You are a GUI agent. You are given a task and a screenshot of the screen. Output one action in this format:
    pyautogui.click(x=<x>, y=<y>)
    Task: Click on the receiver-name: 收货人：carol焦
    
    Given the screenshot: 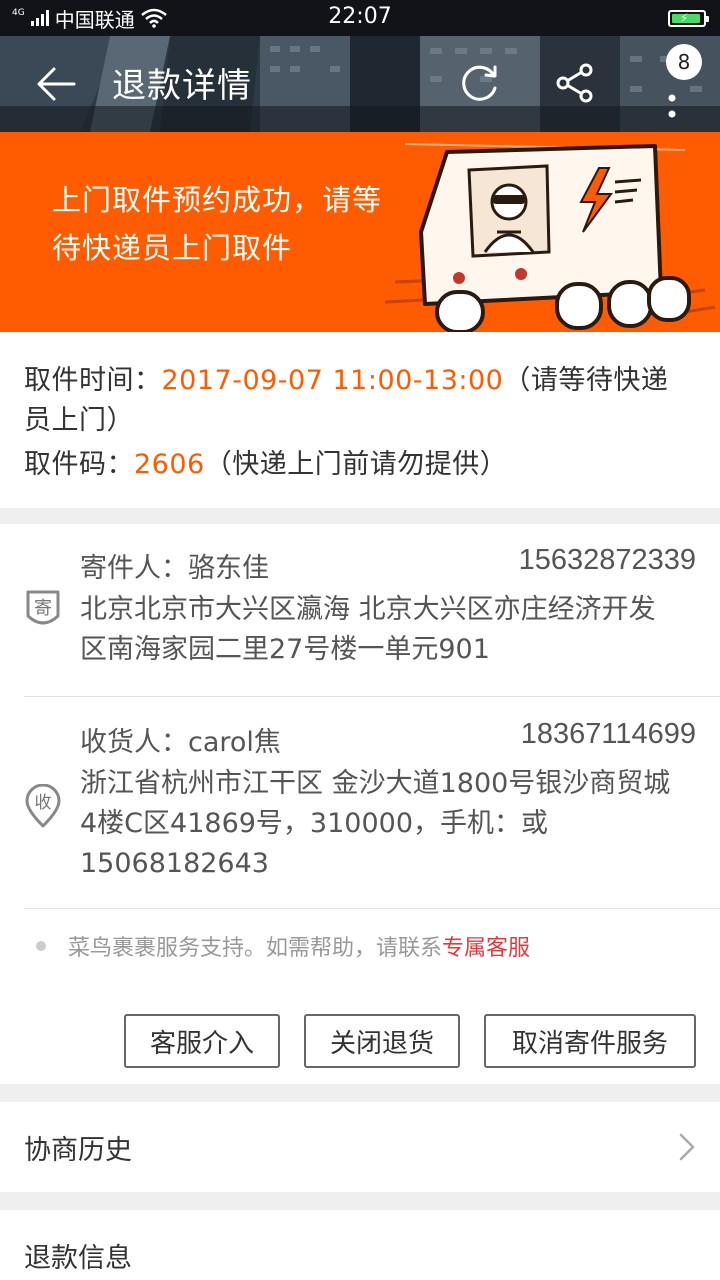 What is the action you would take?
    pyautogui.click(x=180, y=742)
    